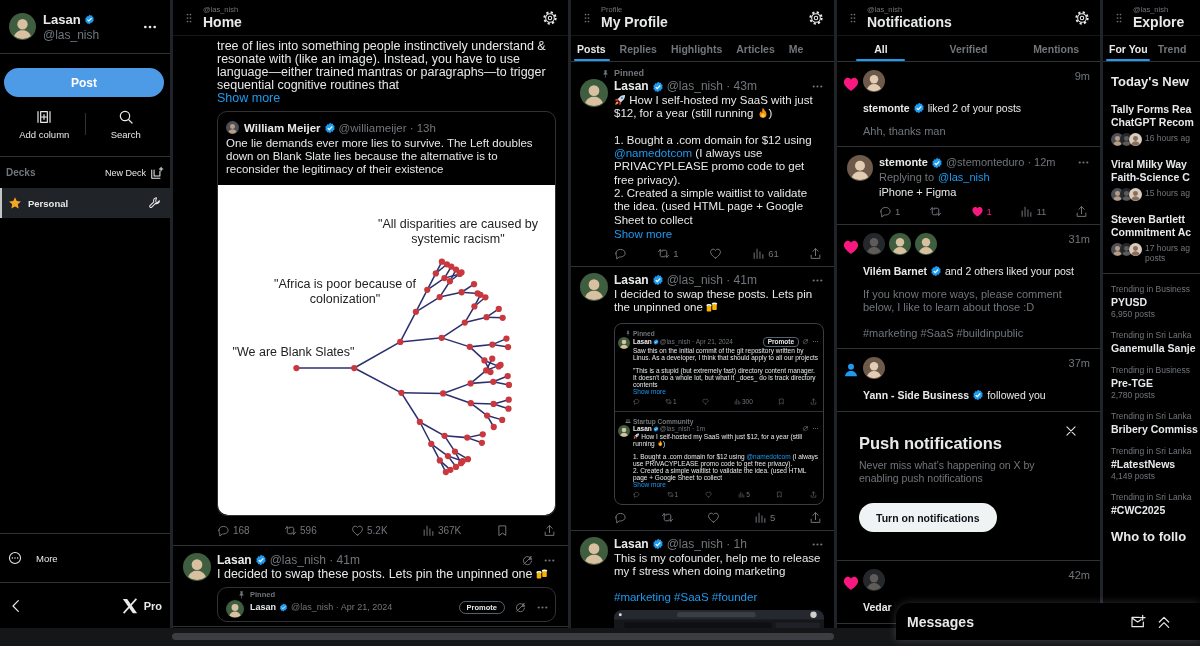  I want to click on trend-name: Pre-TGE, so click(1155, 383).